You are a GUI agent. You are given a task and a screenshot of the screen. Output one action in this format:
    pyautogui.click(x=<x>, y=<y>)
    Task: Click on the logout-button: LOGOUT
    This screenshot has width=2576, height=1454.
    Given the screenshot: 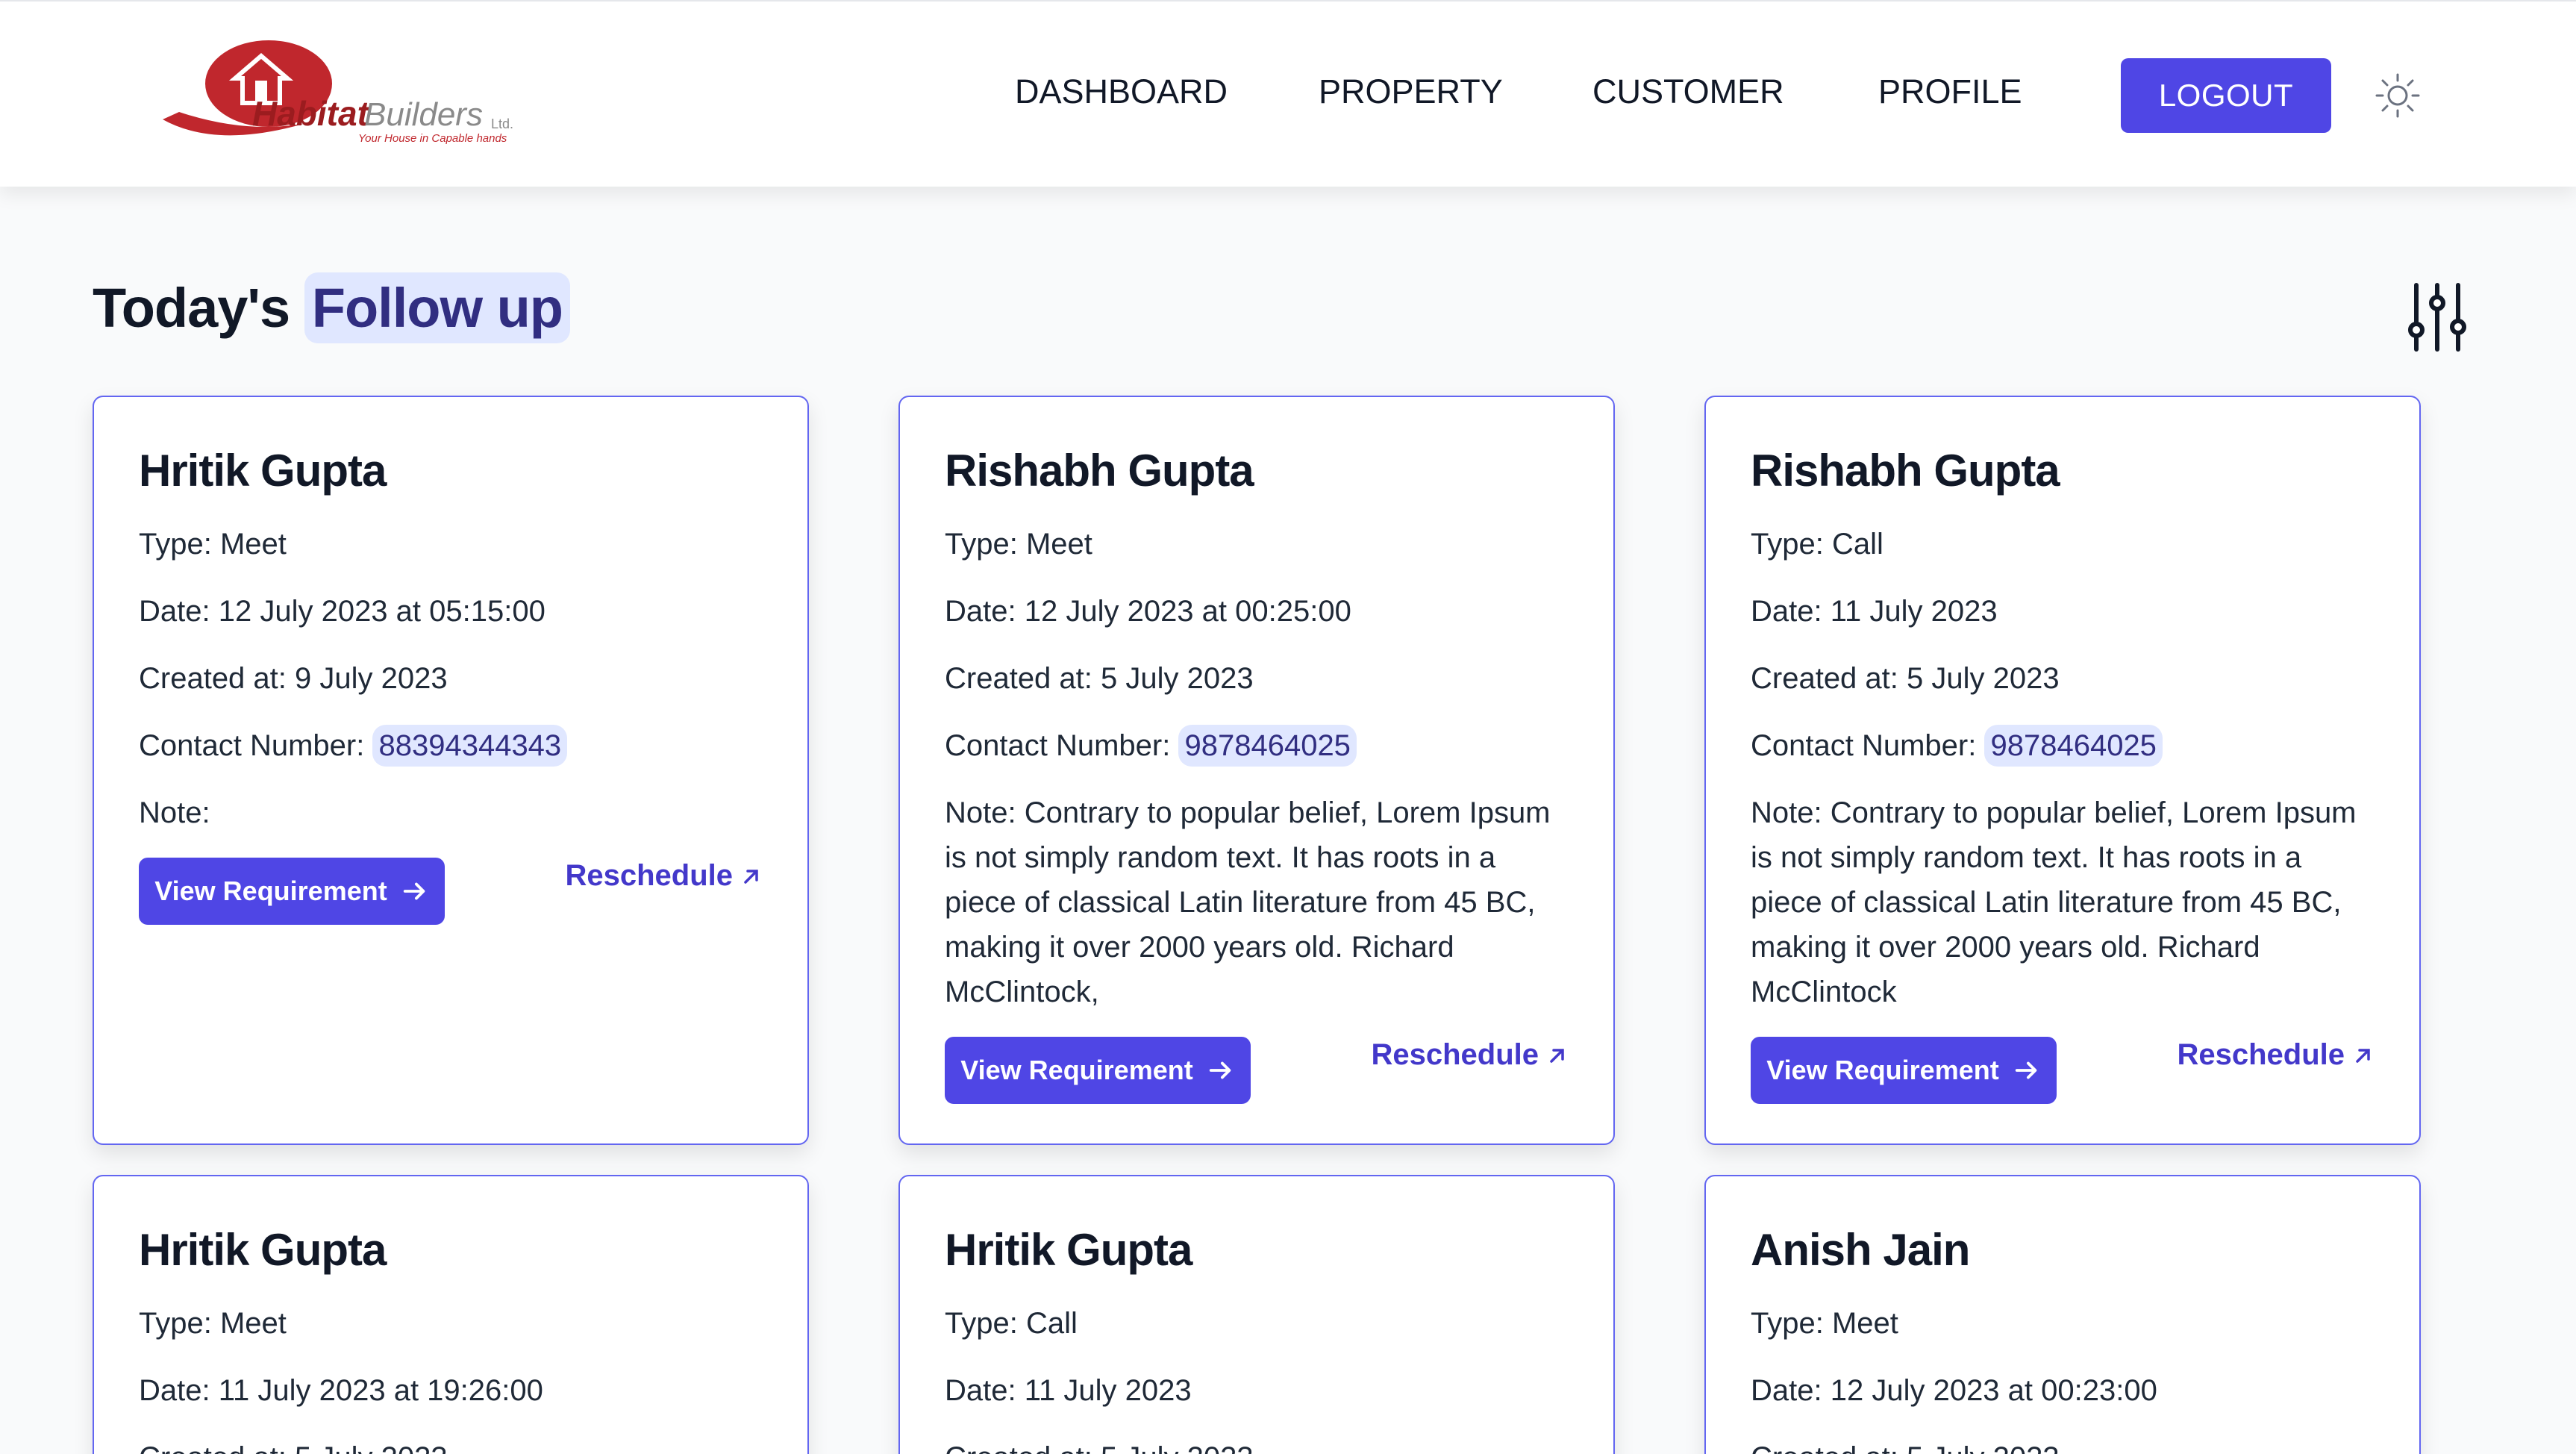 What is the action you would take?
    pyautogui.click(x=2226, y=95)
    